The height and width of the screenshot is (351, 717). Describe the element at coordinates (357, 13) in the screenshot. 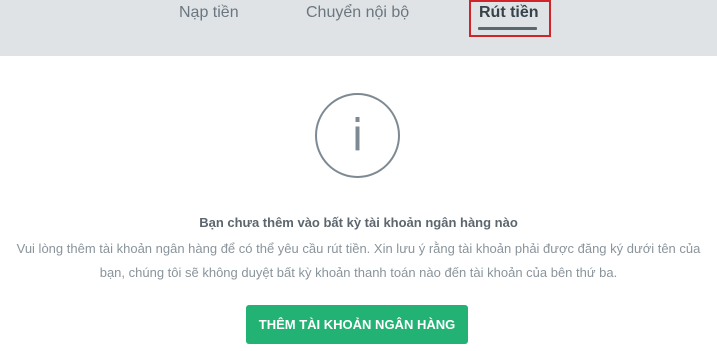

I see `tab-internal-transfer: Chuyển nội bộ` at that location.